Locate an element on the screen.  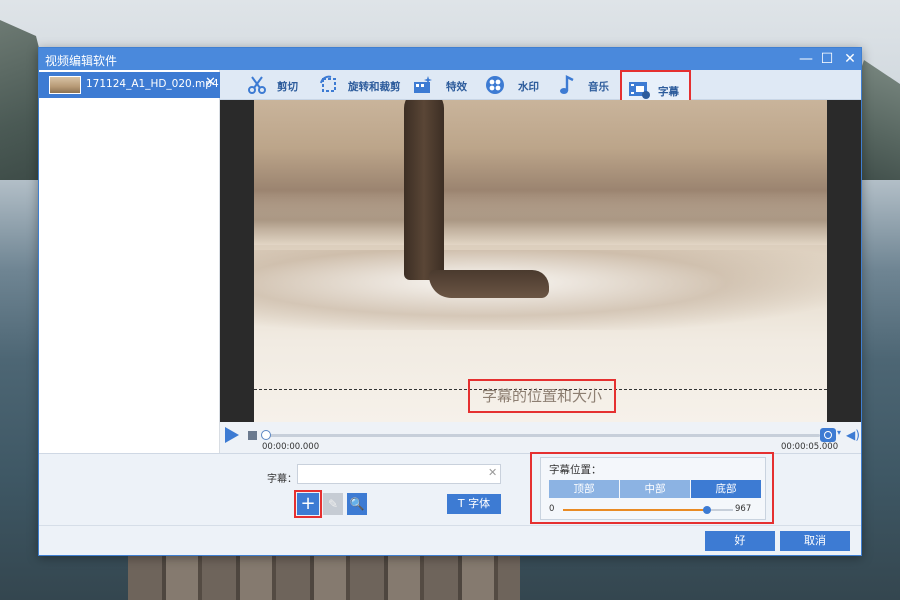
clear-input-icon: ✕ is located at coordinates (492, 472).